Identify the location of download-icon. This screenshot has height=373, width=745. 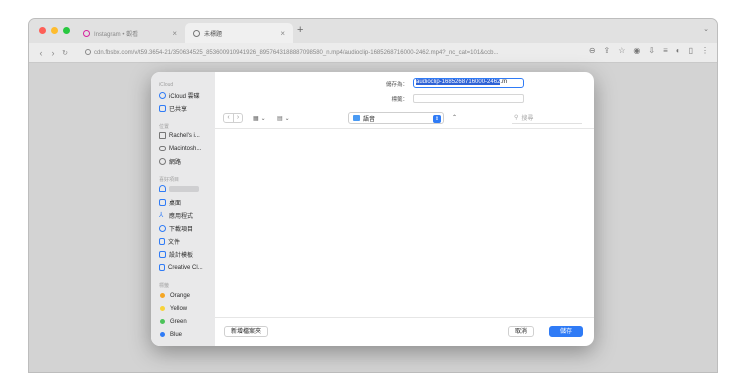
(162, 228).